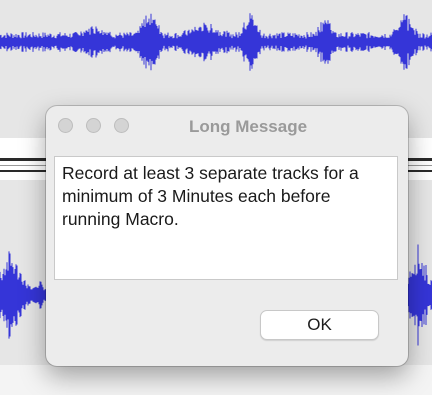 This screenshot has width=432, height=395. What do you see at coordinates (319, 325) in the screenshot?
I see `ok-button: OK` at bounding box center [319, 325].